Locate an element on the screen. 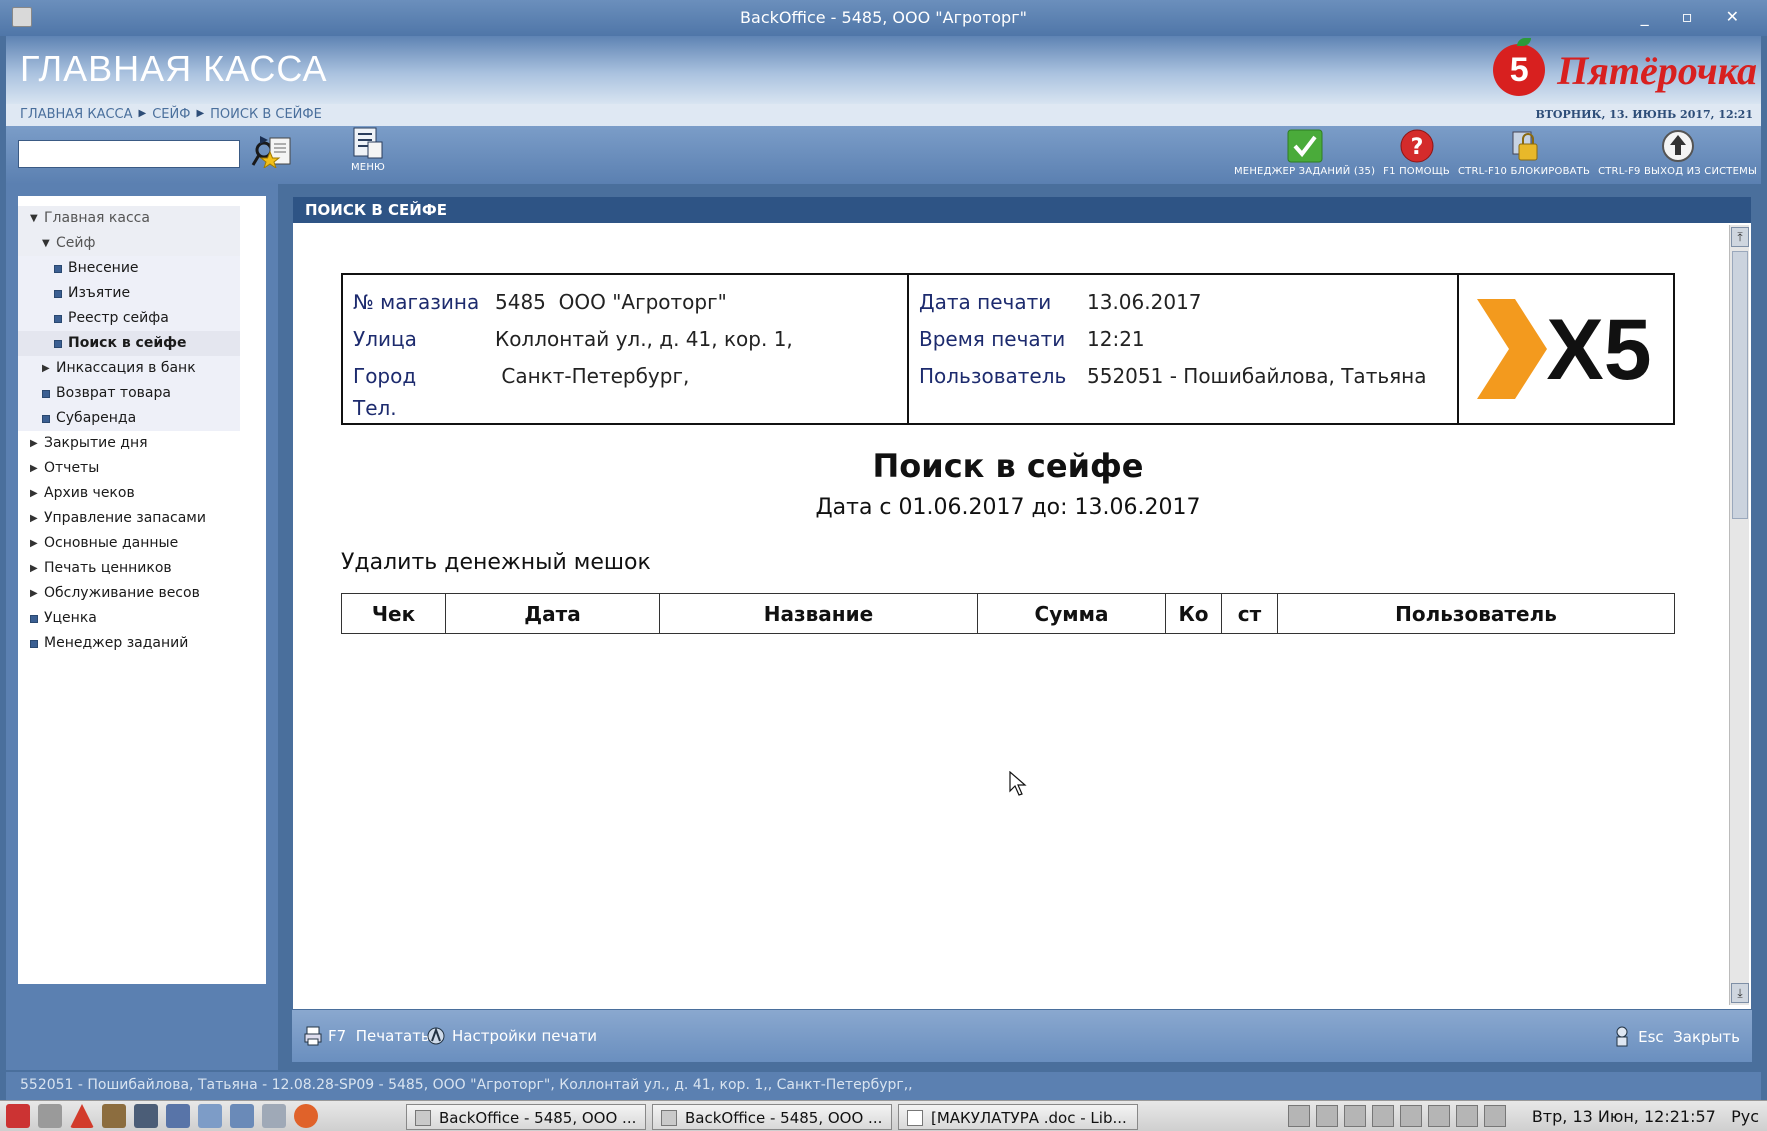 Image resolution: width=1767 pixels, height=1131 pixels. breadcrumb-item-safe: СЕЙФ is located at coordinates (171, 114).